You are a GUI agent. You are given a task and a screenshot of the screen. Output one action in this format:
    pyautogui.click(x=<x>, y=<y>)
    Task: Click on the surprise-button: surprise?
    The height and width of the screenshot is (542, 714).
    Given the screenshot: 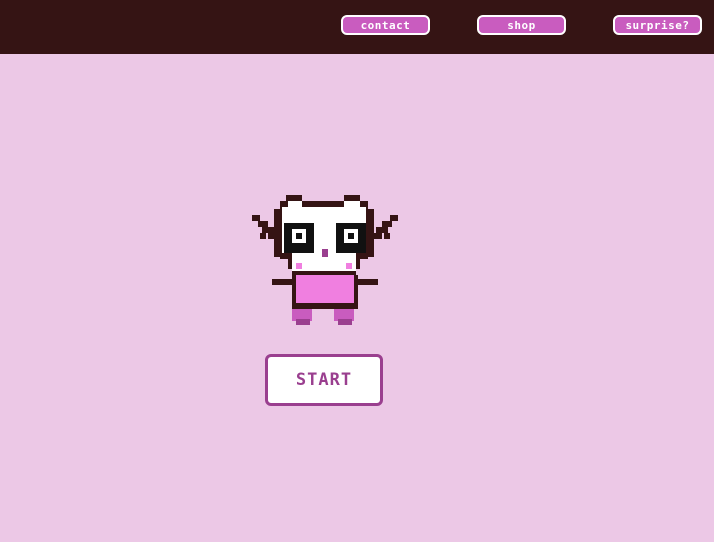 What is the action you would take?
    pyautogui.click(x=657, y=25)
    